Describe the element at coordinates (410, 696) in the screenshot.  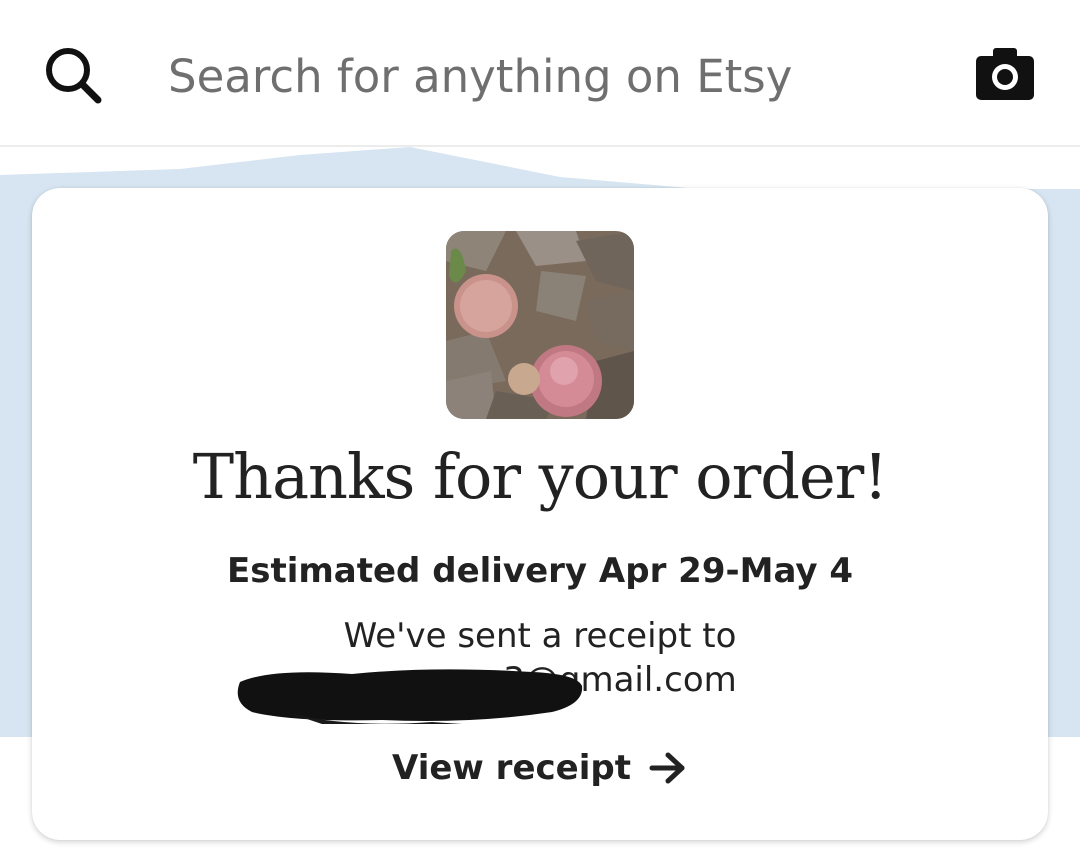
I see `redaction-mark` at that location.